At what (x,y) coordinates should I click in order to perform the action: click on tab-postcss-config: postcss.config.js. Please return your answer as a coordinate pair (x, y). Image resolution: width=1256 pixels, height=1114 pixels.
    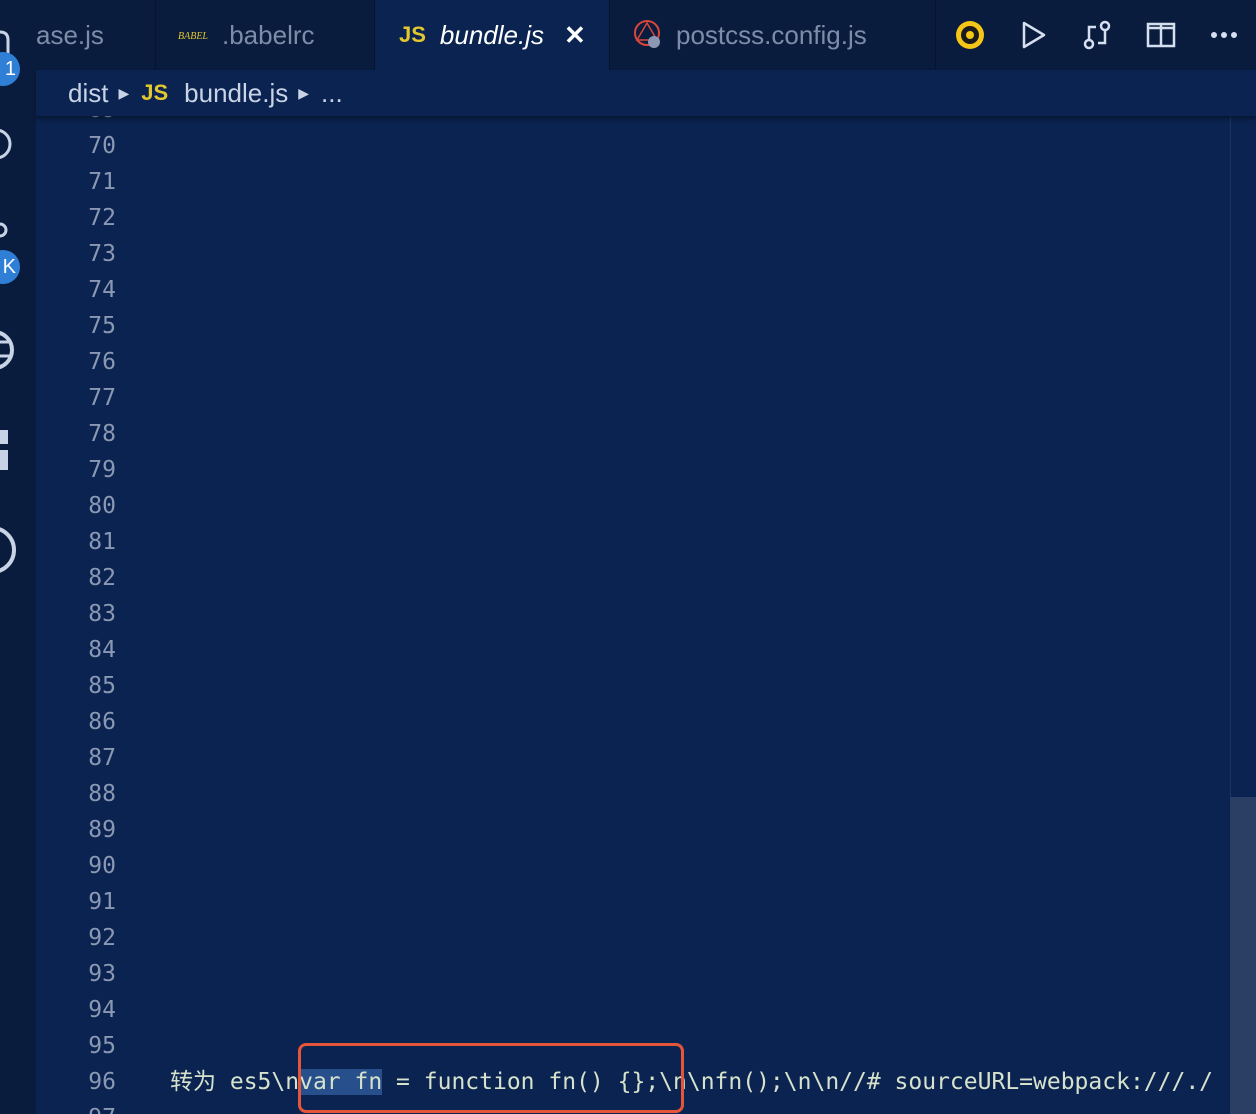
    Looking at the image, I should click on (773, 35).